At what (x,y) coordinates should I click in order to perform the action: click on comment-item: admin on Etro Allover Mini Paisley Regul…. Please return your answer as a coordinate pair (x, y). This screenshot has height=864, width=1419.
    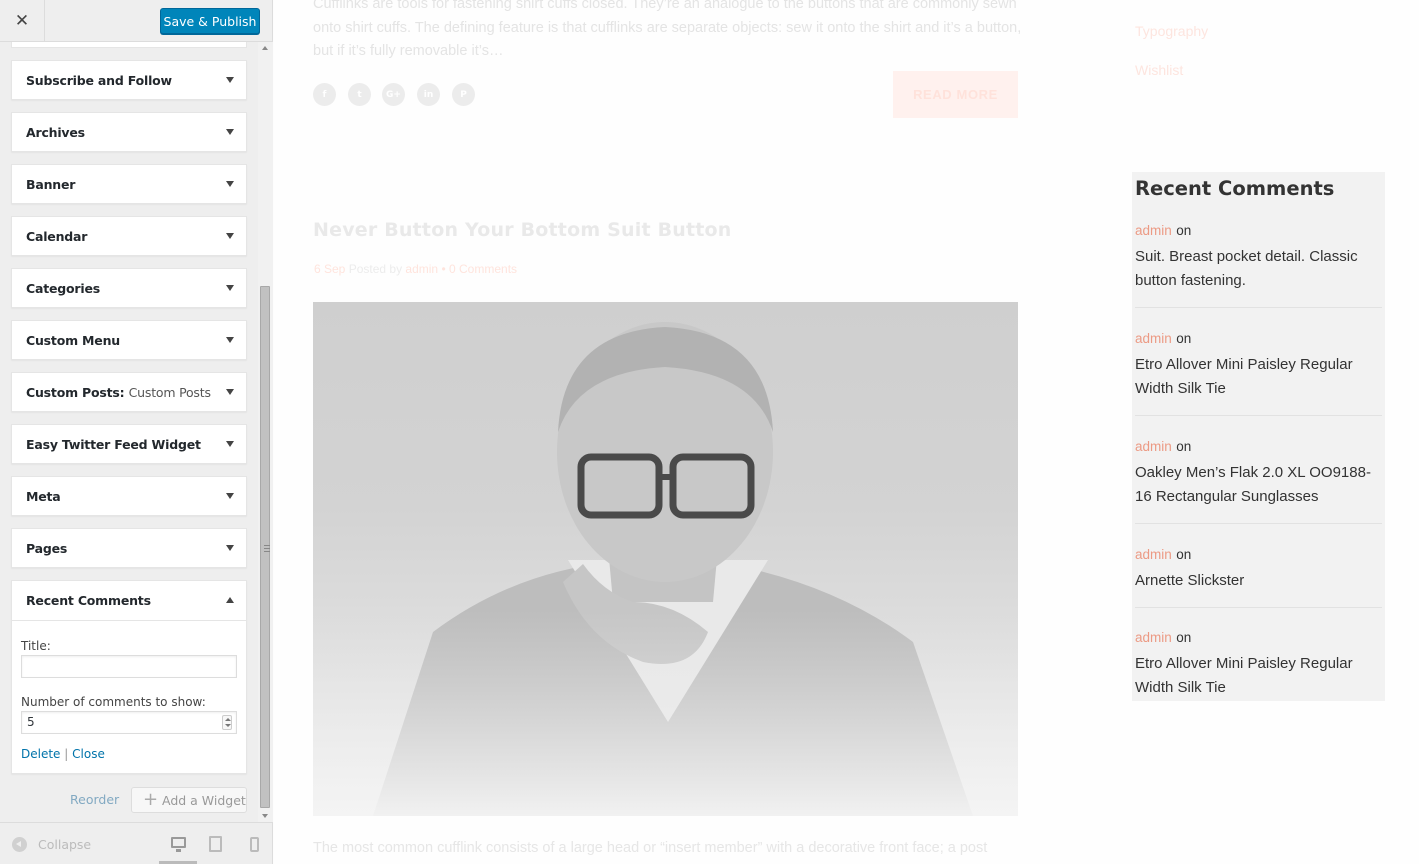
    Looking at the image, I should click on (1258, 664).